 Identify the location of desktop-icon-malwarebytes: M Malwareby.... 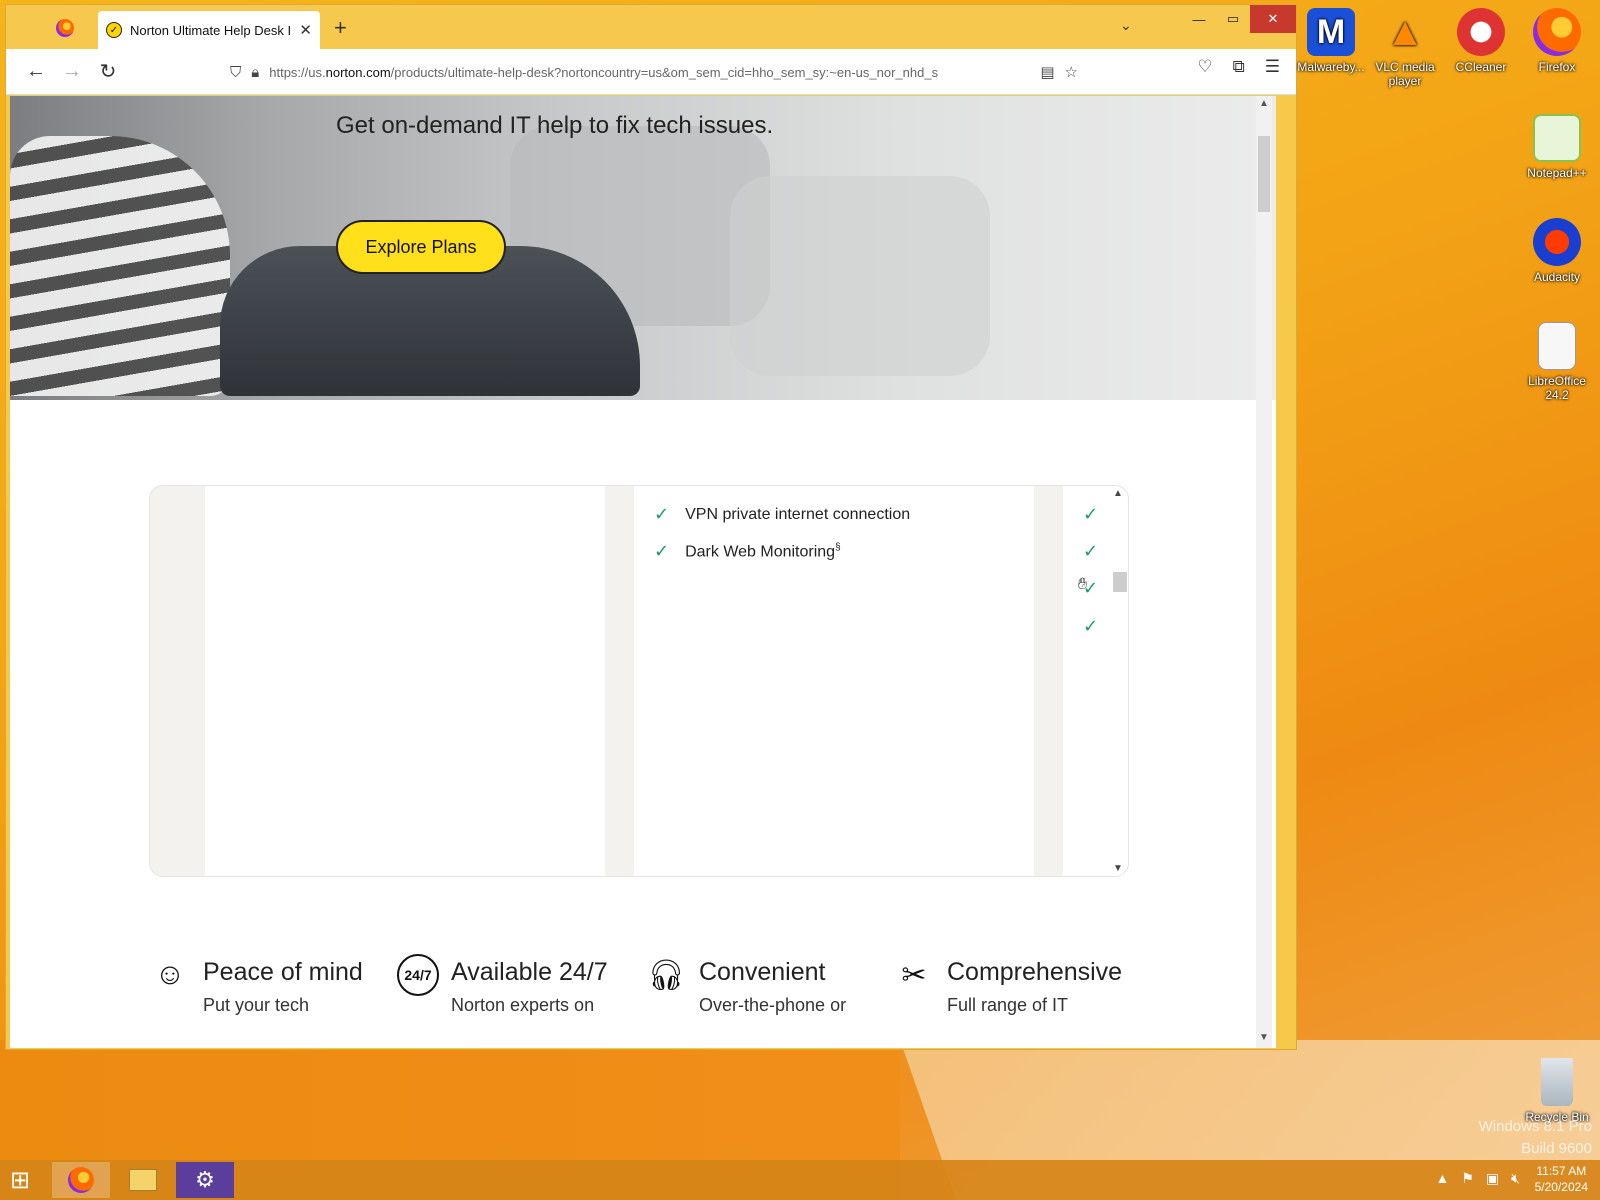
(1331, 41).